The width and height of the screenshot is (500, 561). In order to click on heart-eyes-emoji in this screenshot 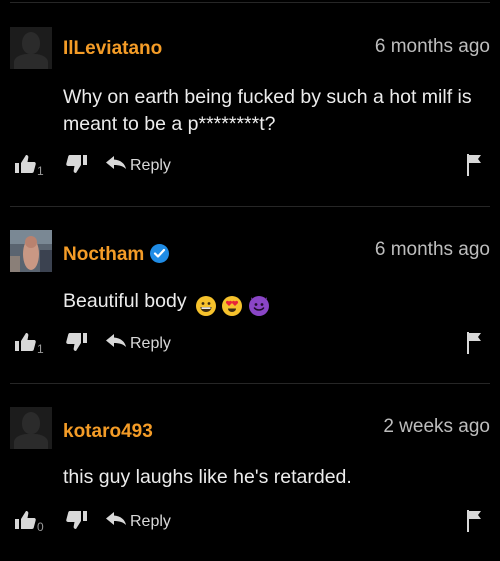, I will do `click(232, 305)`.